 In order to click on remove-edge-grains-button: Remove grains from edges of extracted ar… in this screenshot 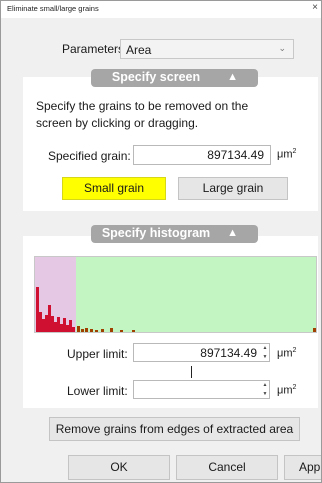, I will do `click(174, 429)`.